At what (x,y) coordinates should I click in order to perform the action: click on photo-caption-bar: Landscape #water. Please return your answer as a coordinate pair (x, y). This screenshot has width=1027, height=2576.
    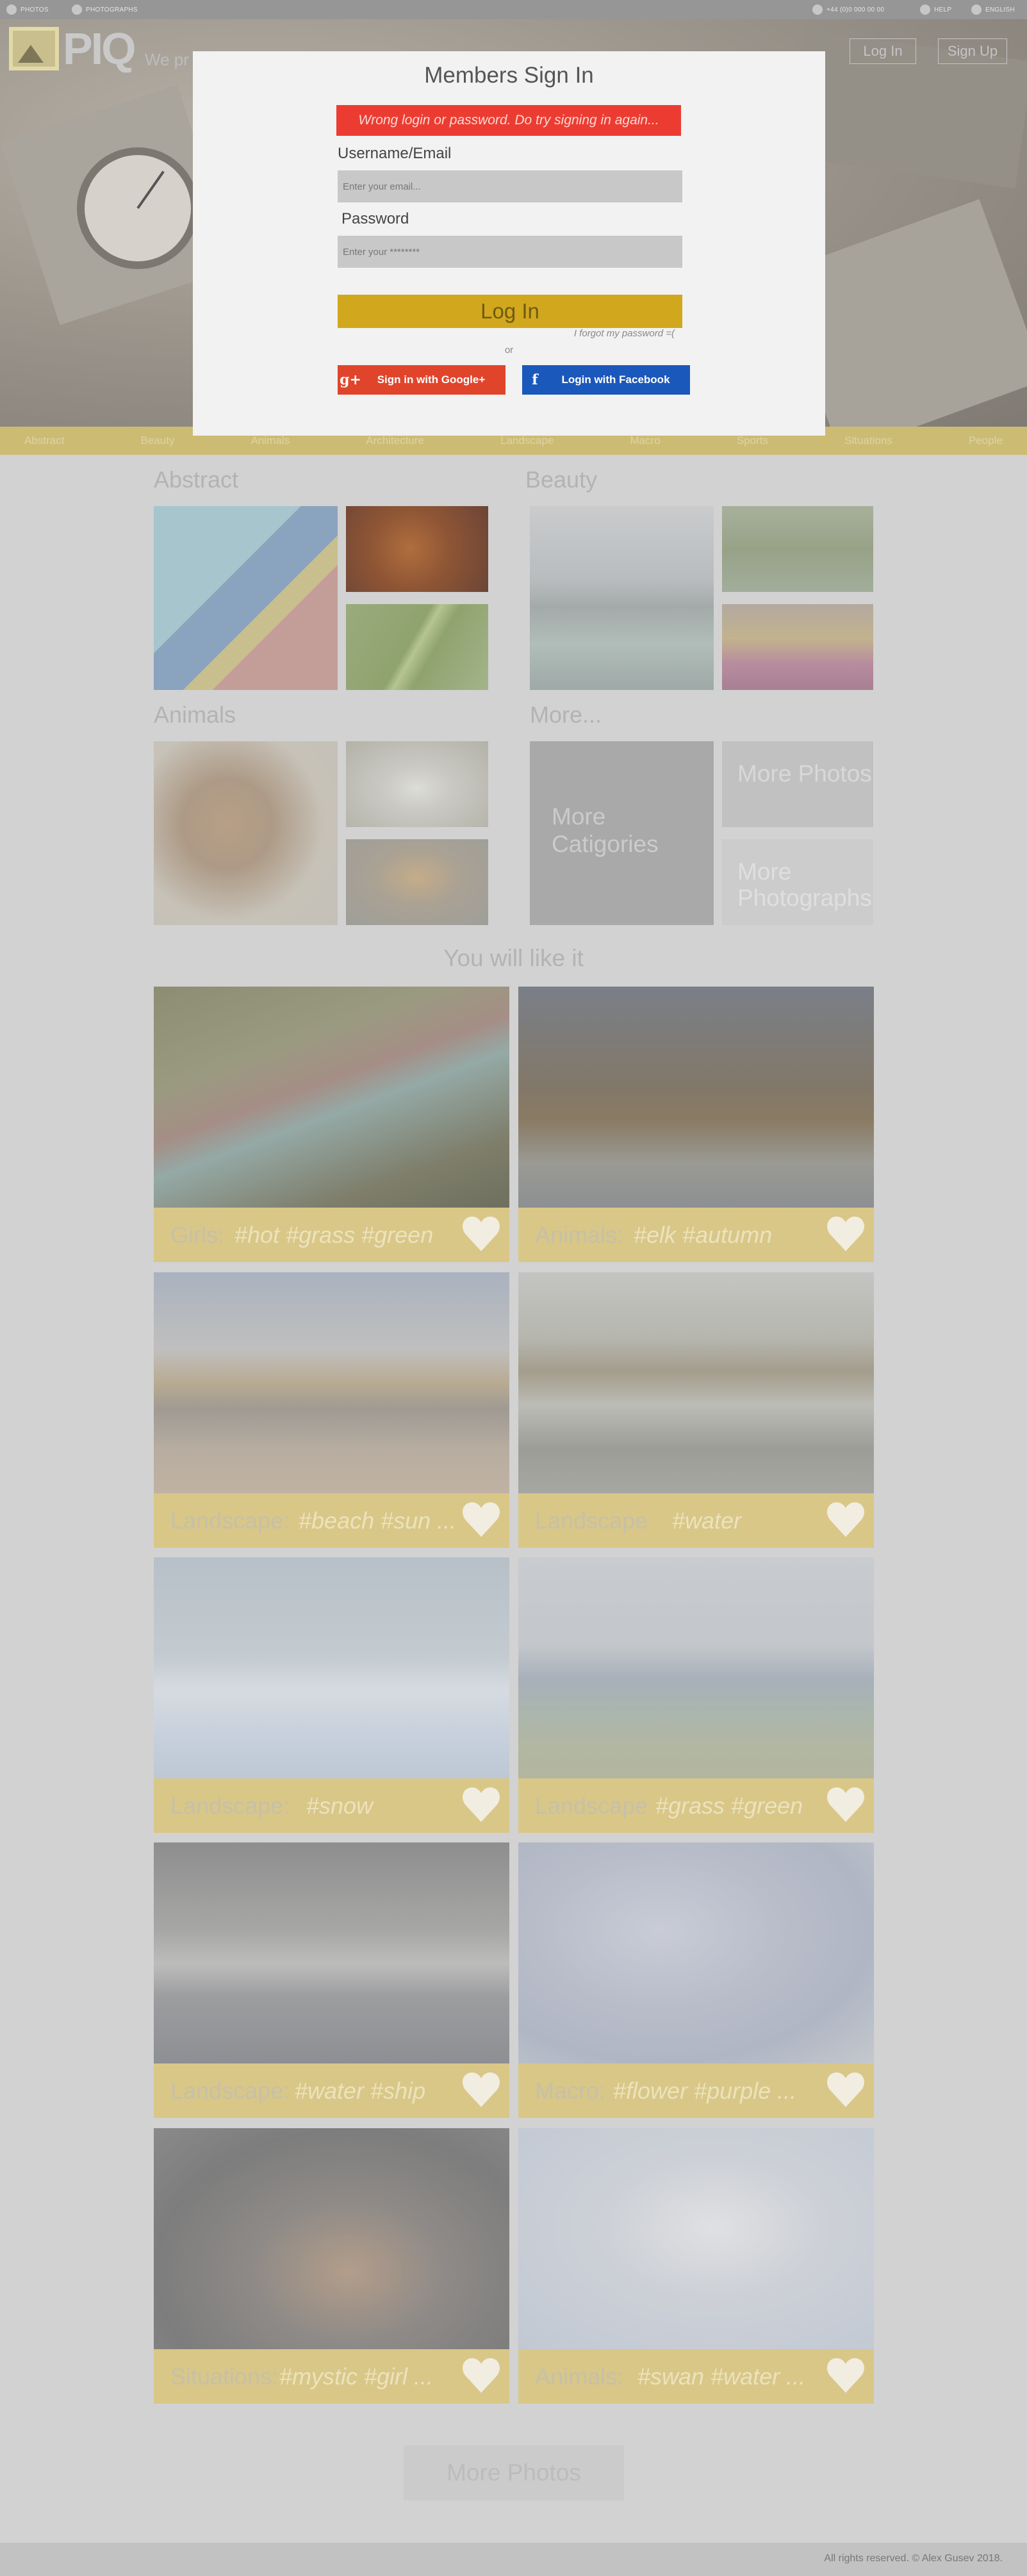
    Looking at the image, I should click on (696, 1521).